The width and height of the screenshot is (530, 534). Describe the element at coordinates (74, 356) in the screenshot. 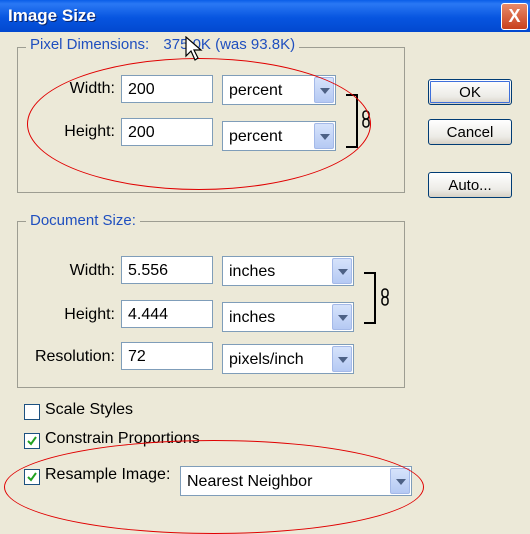

I see `resolution-label: Resolution:` at that location.